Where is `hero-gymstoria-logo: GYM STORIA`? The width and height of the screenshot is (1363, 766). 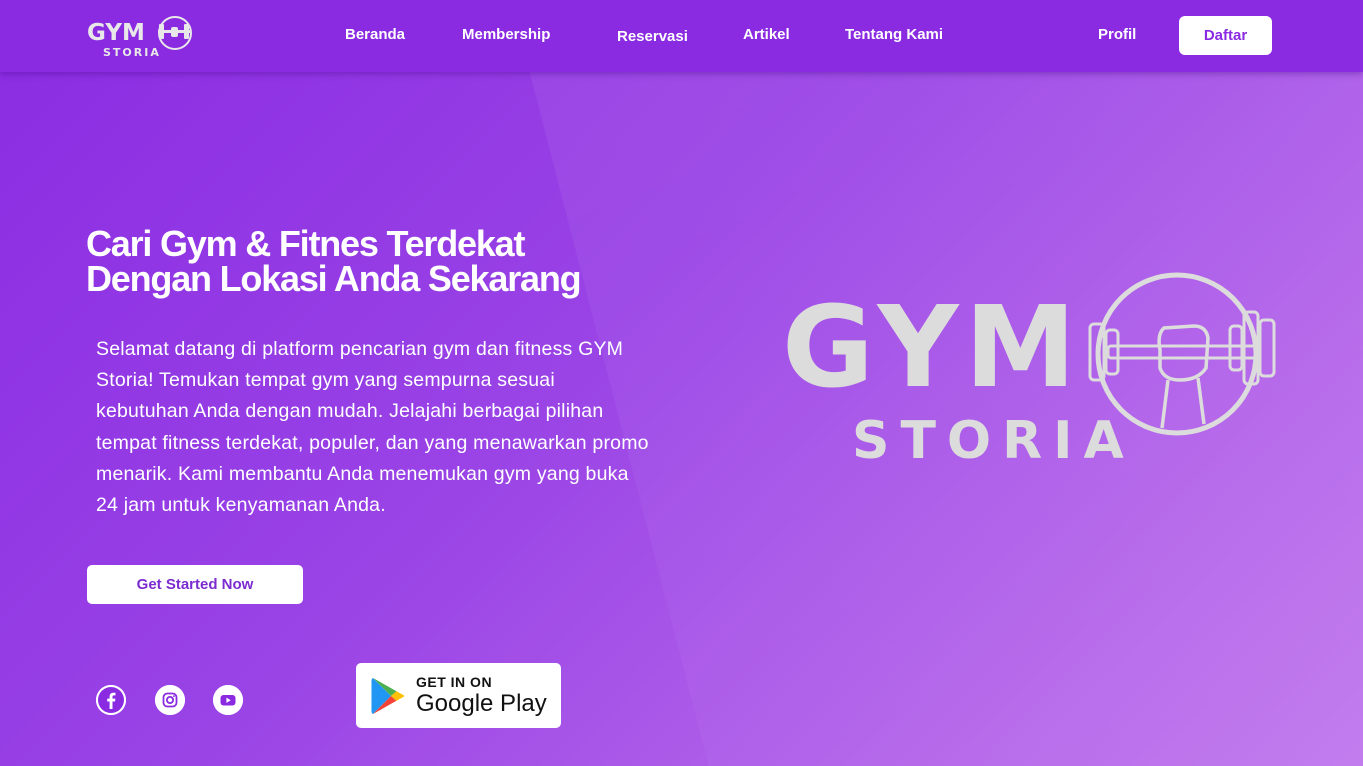 hero-gymstoria-logo: GYM STORIA is located at coordinates (1029, 370).